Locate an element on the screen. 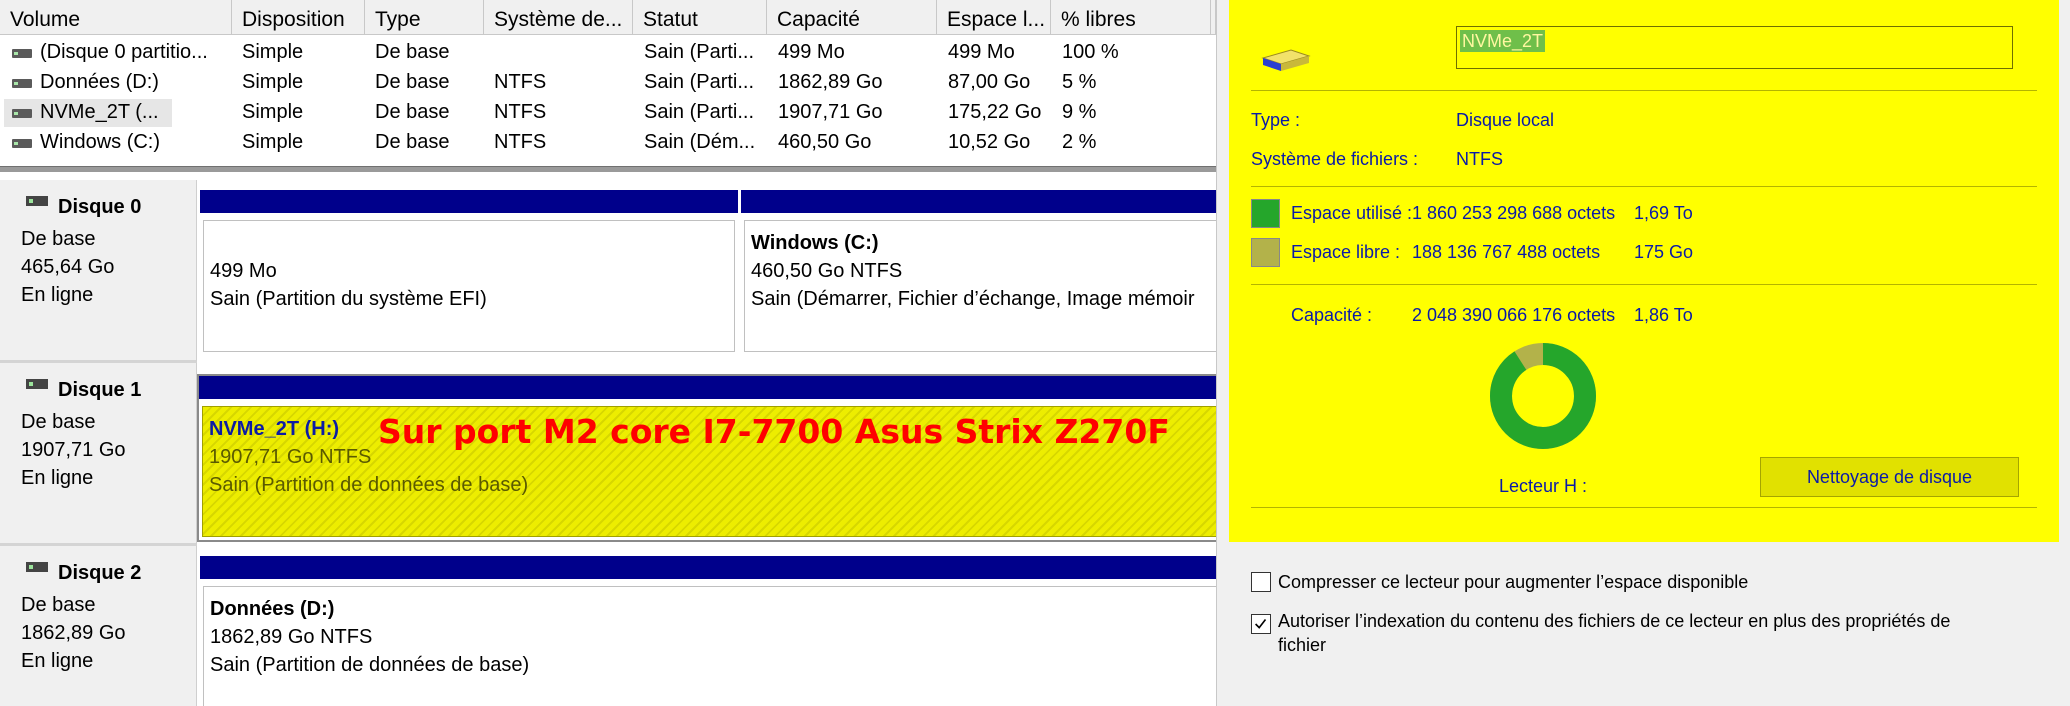 This screenshot has width=2070, height=706. column-header-percent-free: % libres is located at coordinates (1131, 17).